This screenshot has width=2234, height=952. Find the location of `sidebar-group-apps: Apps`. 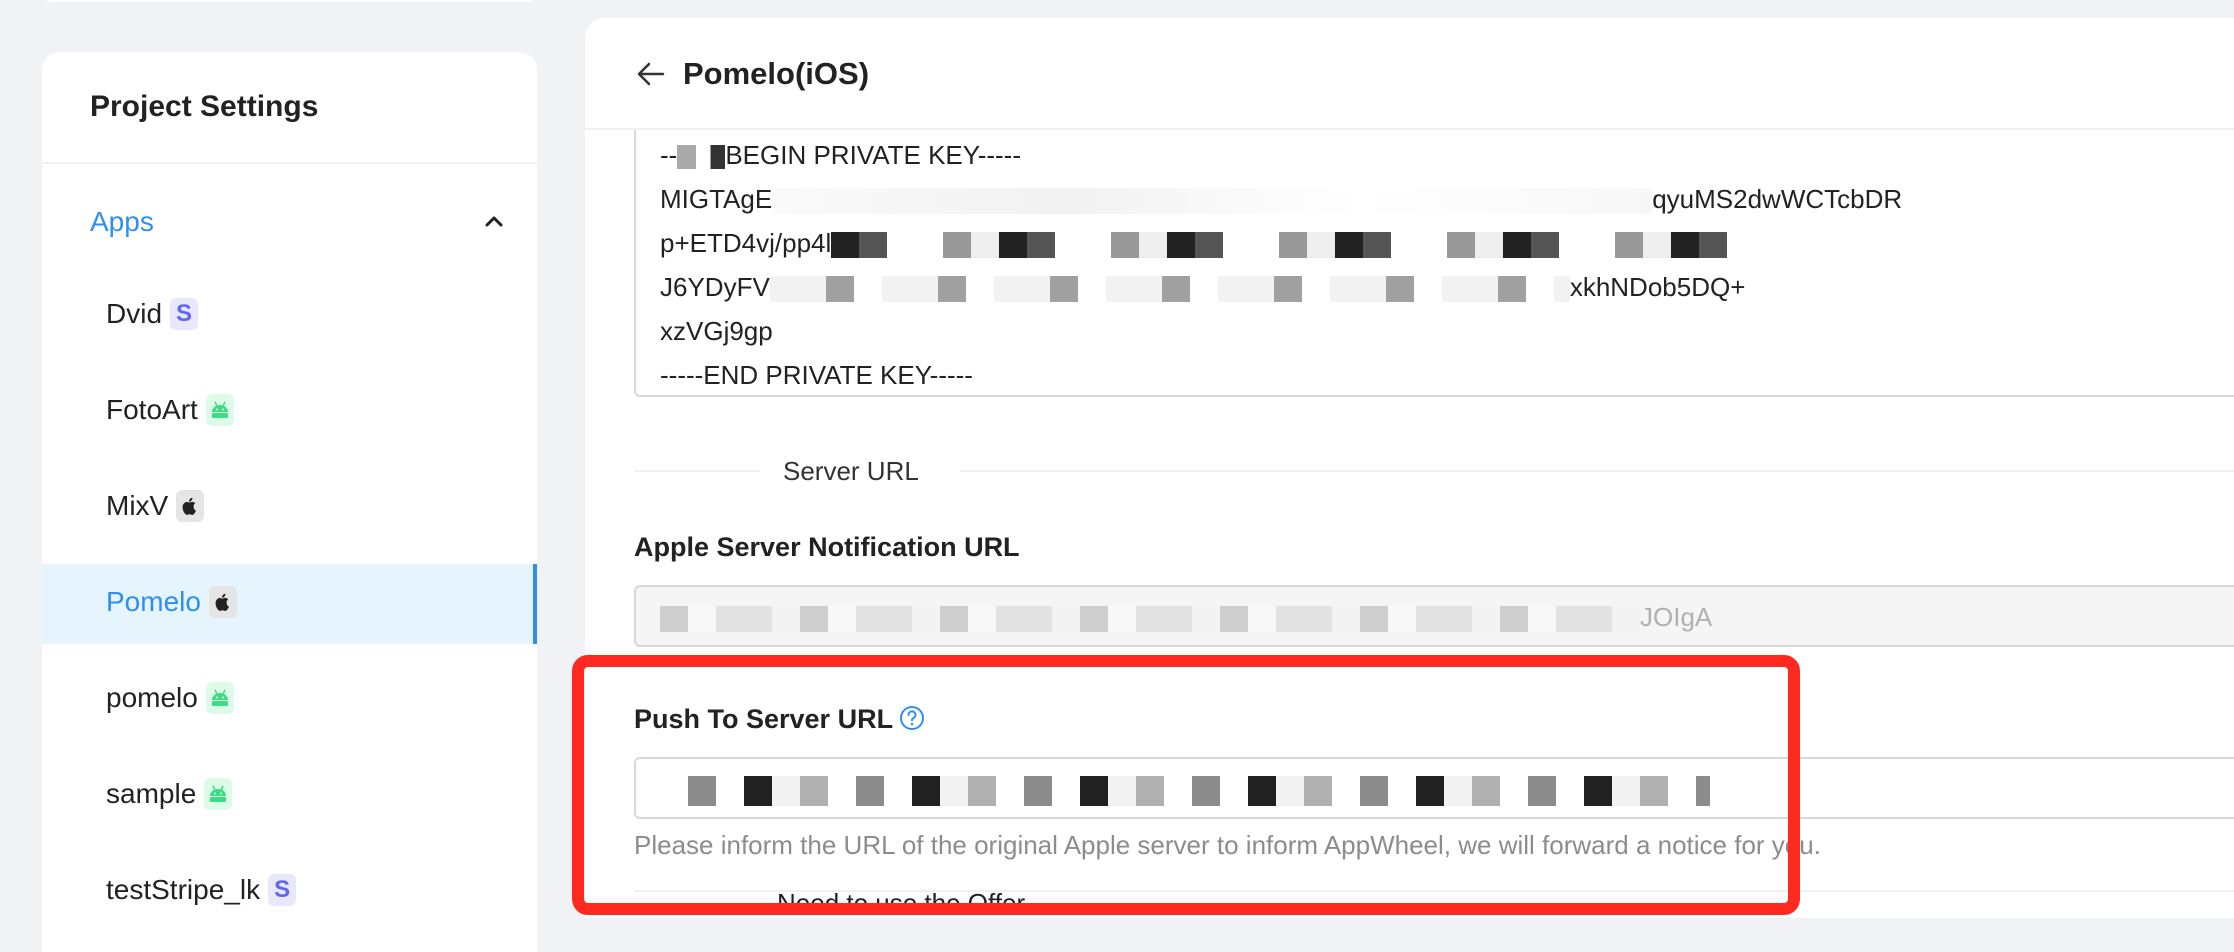

sidebar-group-apps: Apps is located at coordinates (289, 224).